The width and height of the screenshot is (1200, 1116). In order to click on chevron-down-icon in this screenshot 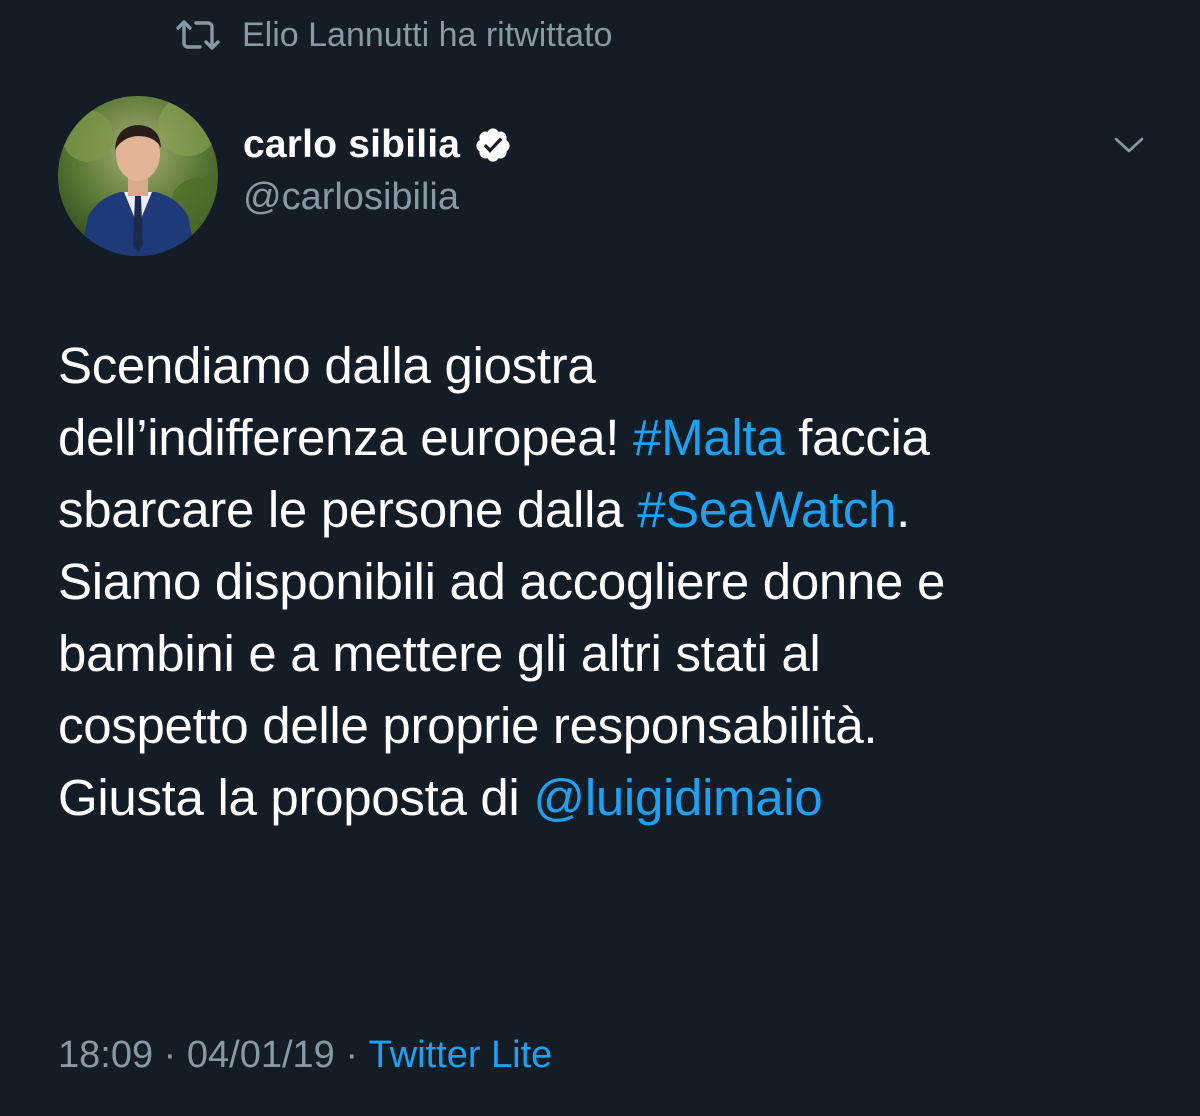, I will do `click(1129, 147)`.